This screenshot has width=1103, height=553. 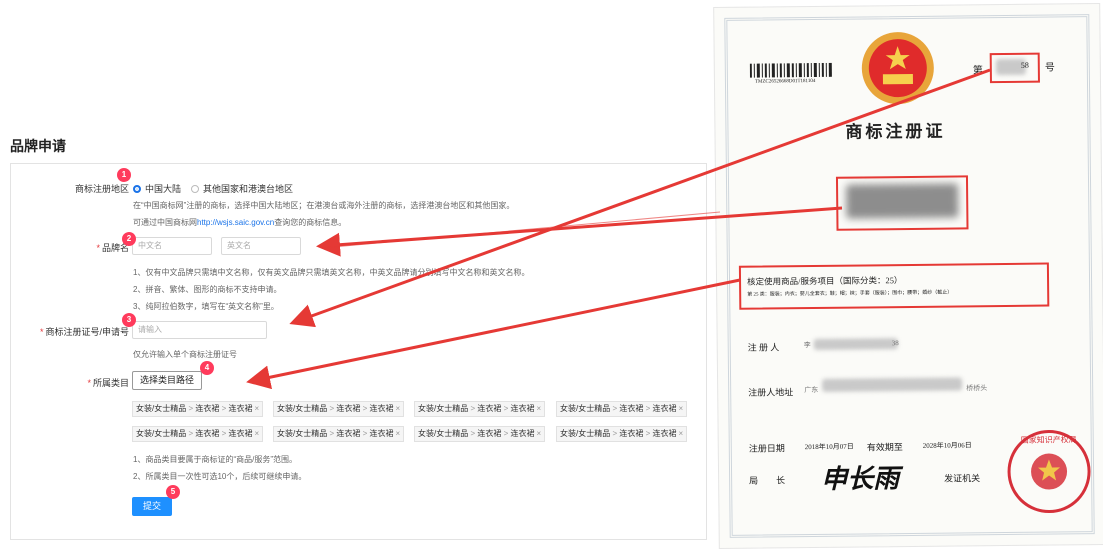 What do you see at coordinates (172, 246) in the screenshot?
I see `brand-name-cn-input: 中文名` at bounding box center [172, 246].